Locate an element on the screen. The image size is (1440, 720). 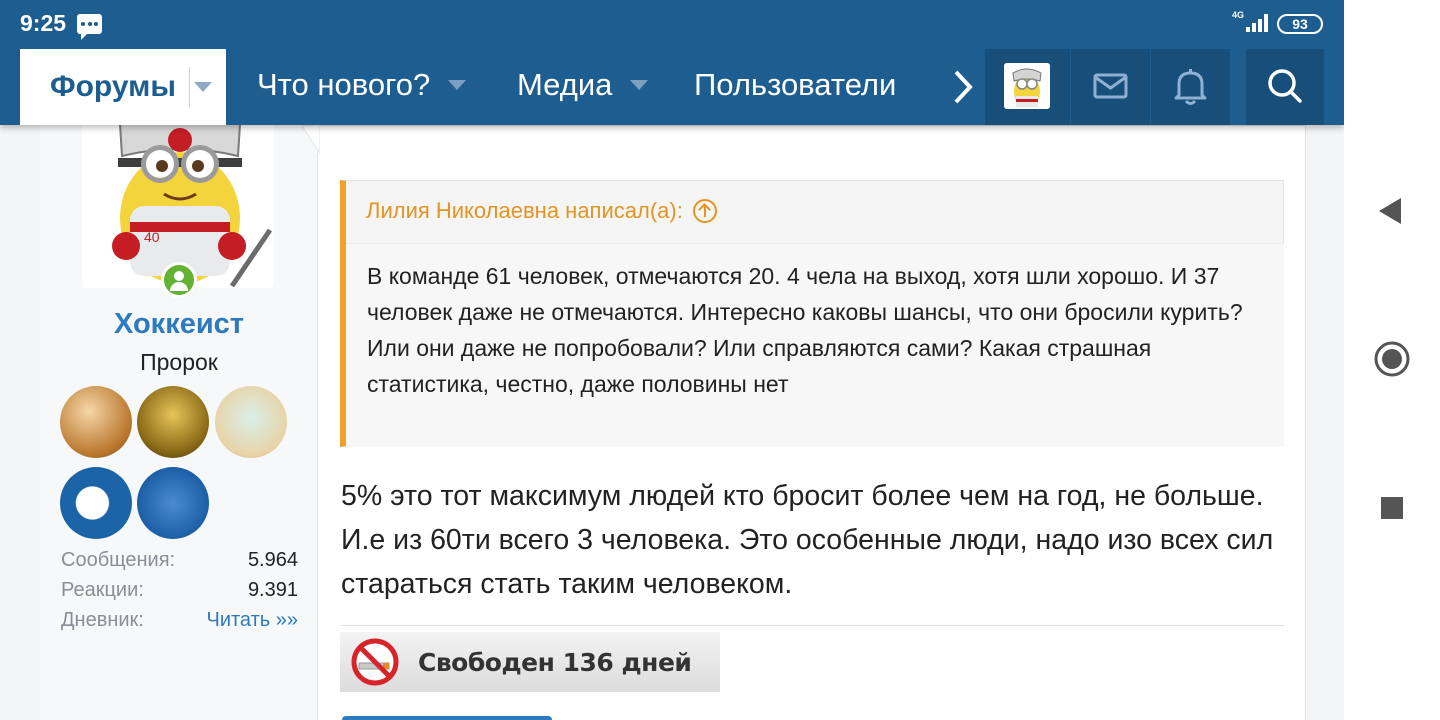
system-nav-icons is located at coordinates (1392, 358).